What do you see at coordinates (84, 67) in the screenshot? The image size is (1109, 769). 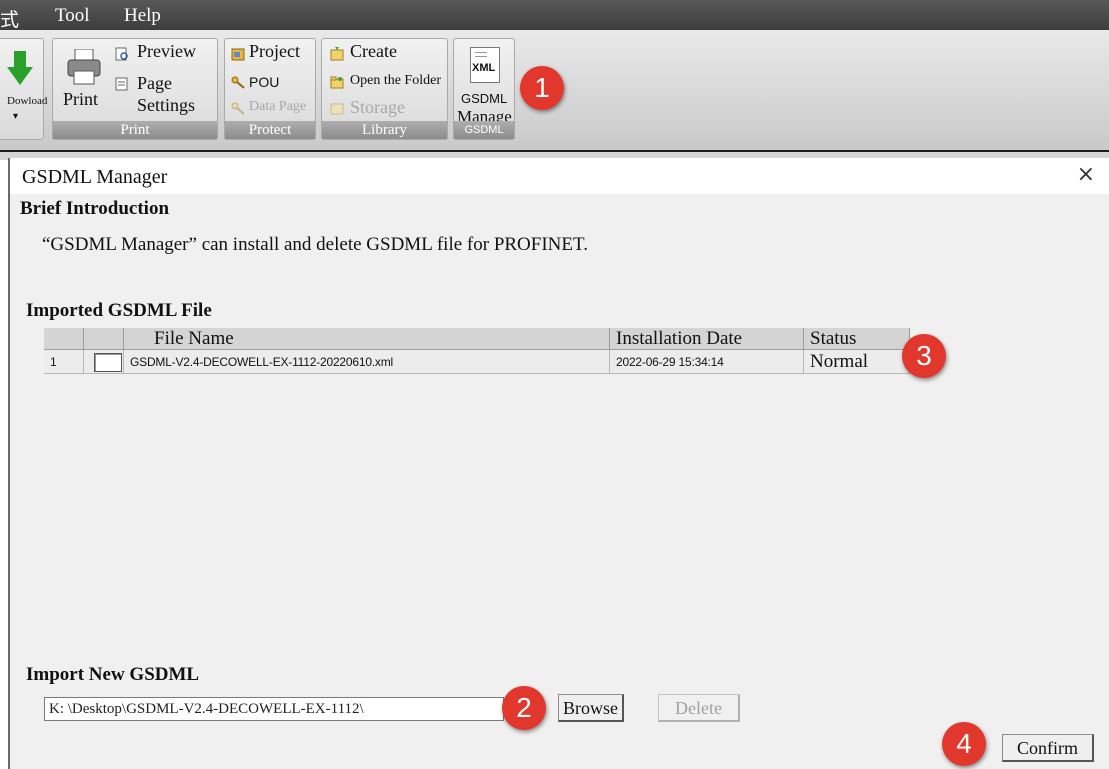 I see `printer-icon` at bounding box center [84, 67].